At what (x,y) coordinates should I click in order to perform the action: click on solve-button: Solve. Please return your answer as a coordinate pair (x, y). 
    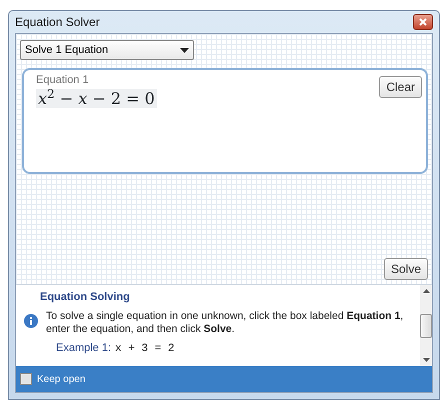
    Looking at the image, I should click on (406, 269).